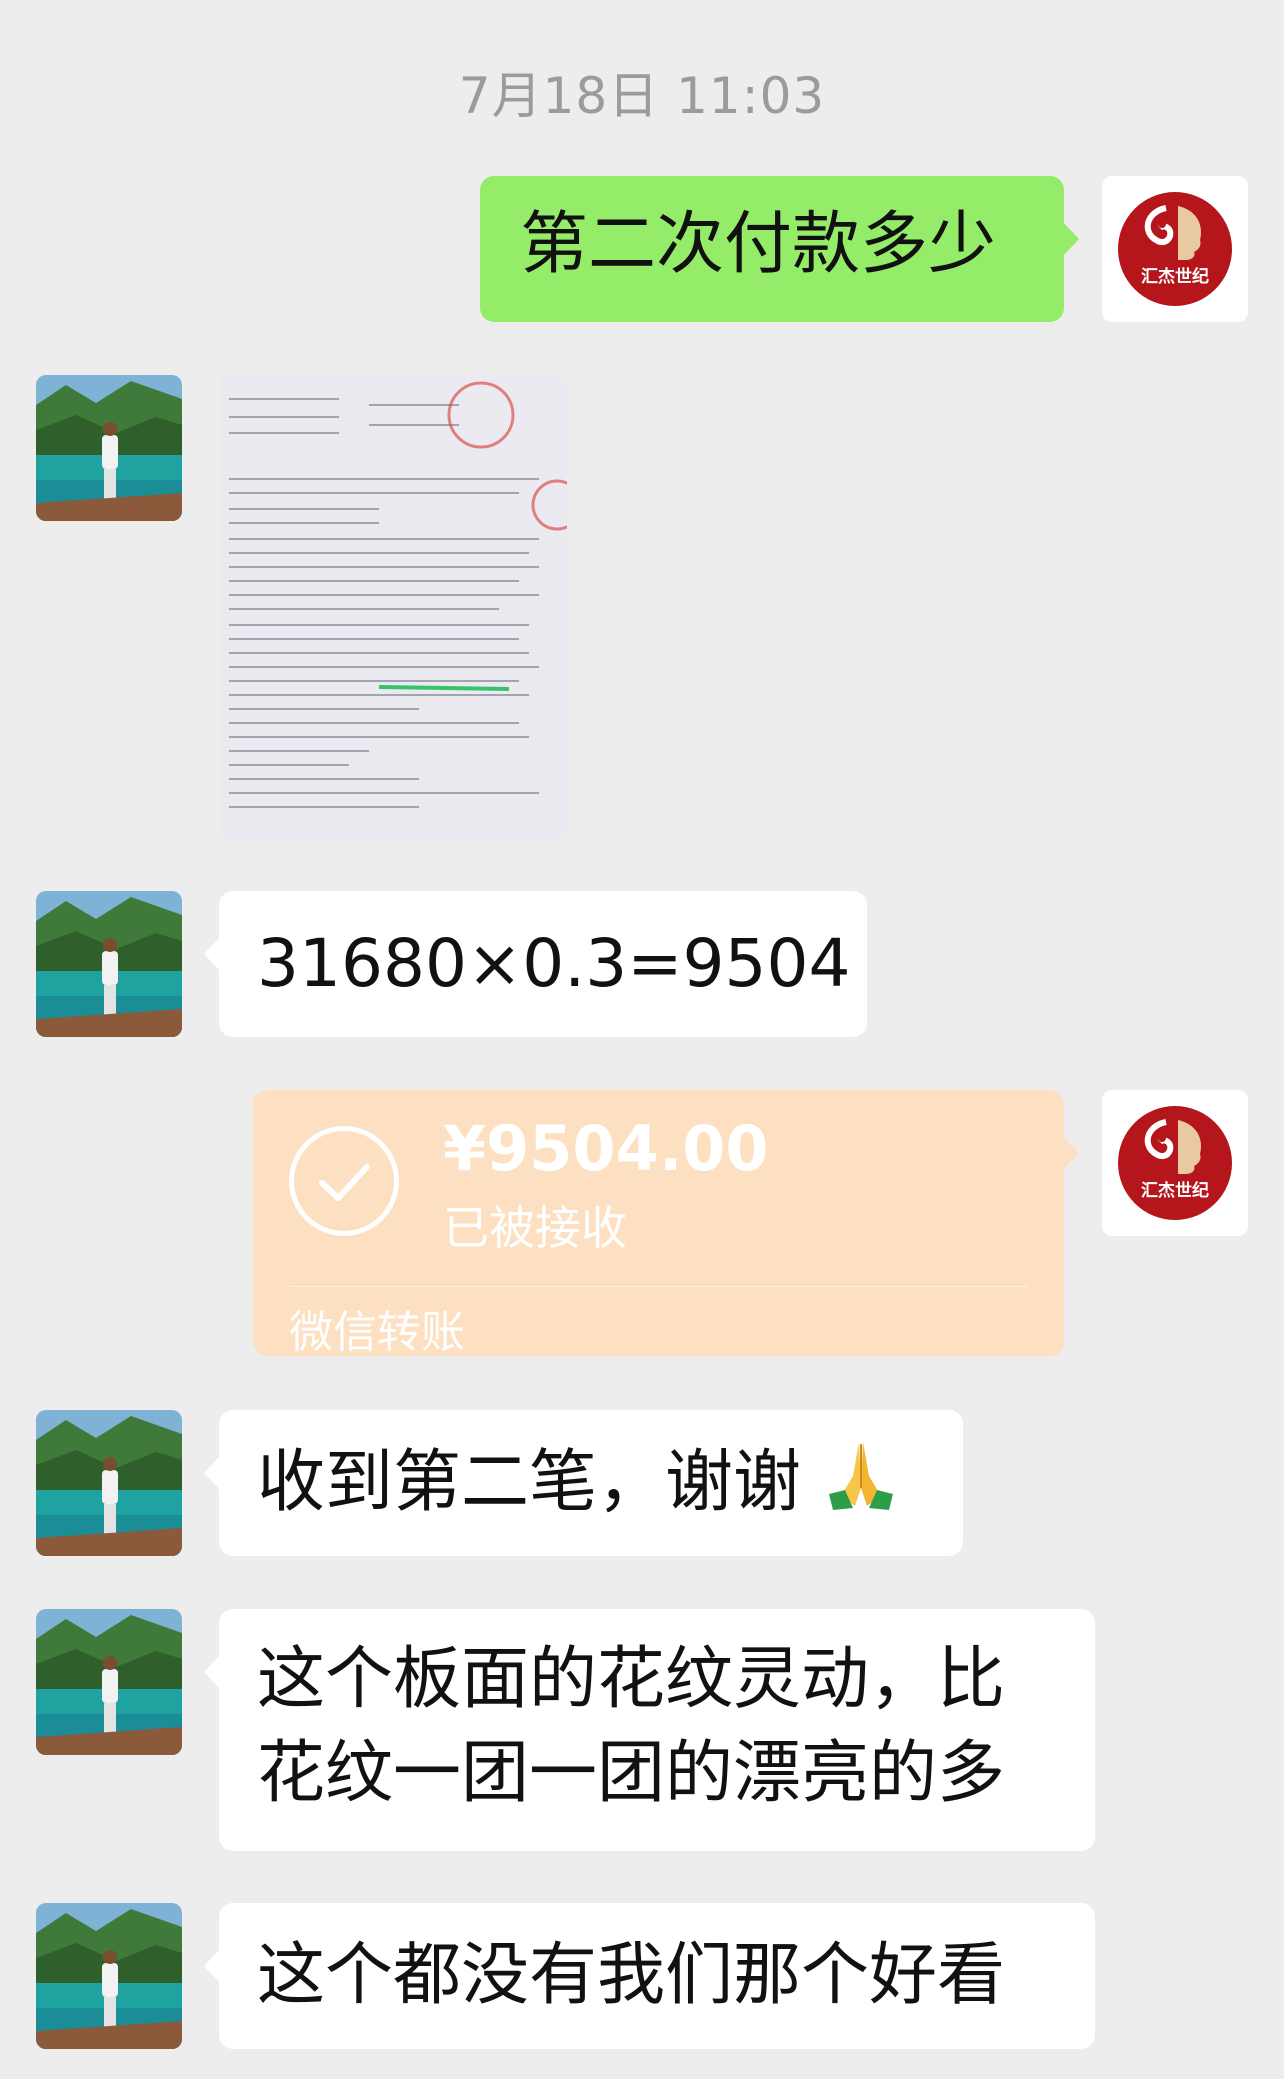  I want to click on chat-bubble-contact: 收到第二笔，谢谢, so click(583, 1483).